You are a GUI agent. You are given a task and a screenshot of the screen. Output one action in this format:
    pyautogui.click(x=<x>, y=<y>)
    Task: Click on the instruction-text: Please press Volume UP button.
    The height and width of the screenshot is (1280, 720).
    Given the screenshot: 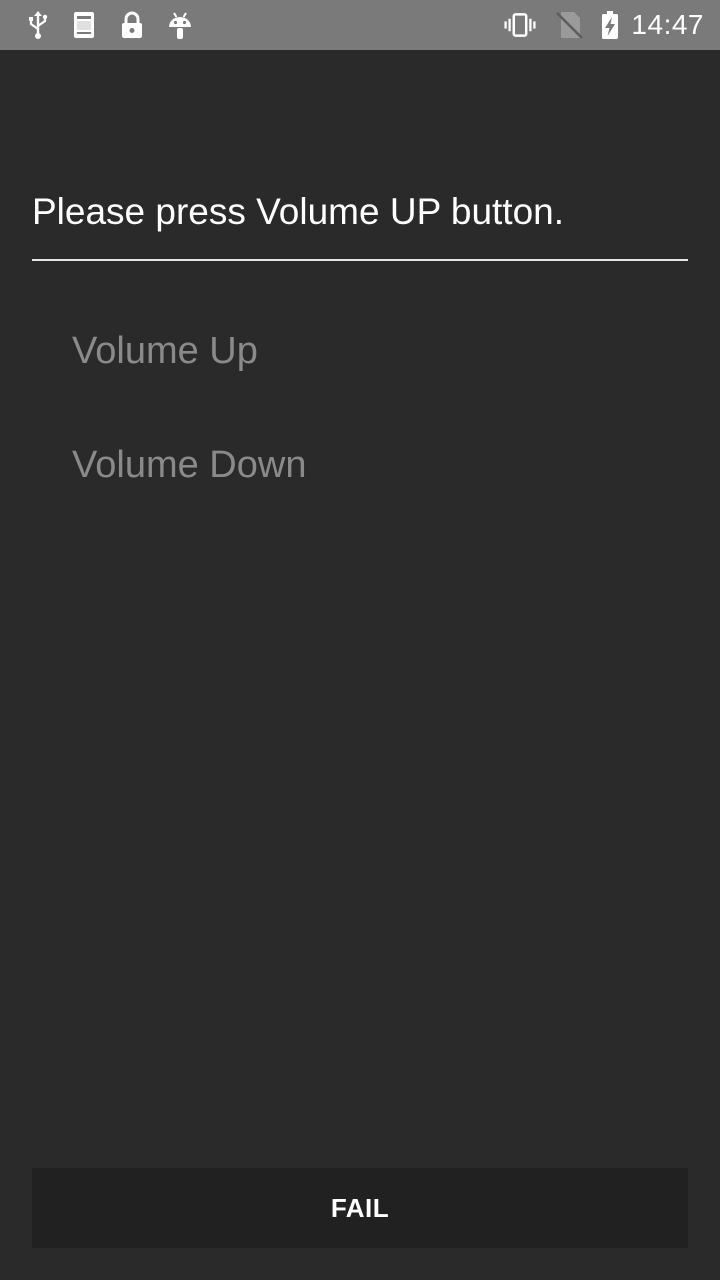 What is the action you would take?
    pyautogui.click(x=298, y=211)
    